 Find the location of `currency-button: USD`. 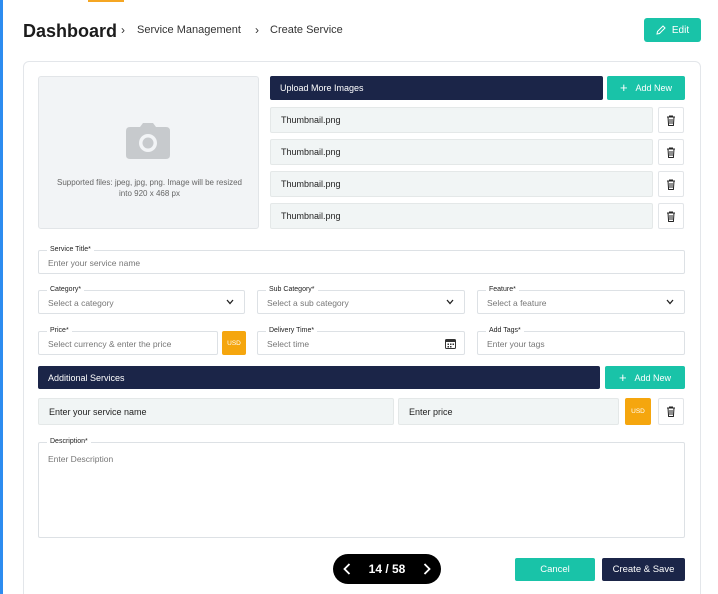

currency-button: USD is located at coordinates (234, 343).